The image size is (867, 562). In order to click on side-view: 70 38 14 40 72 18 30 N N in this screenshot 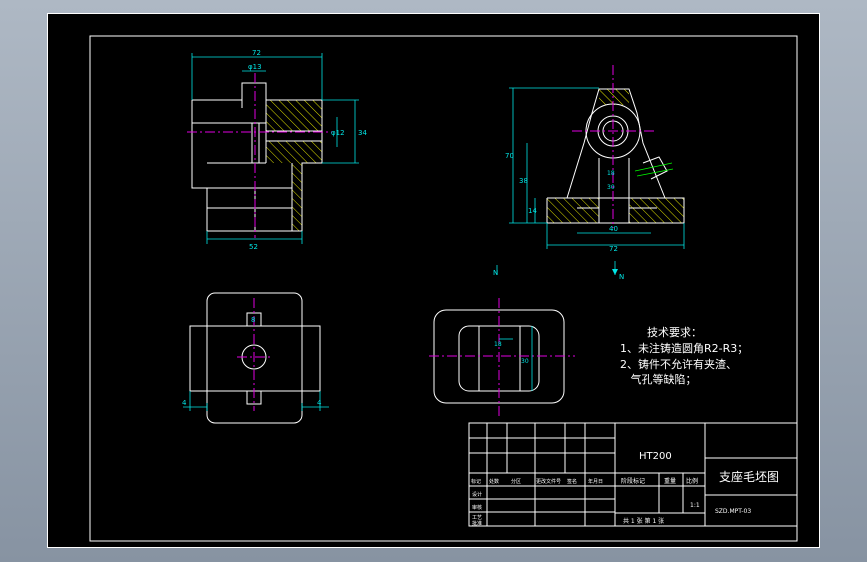, I will do `click(589, 173)`.